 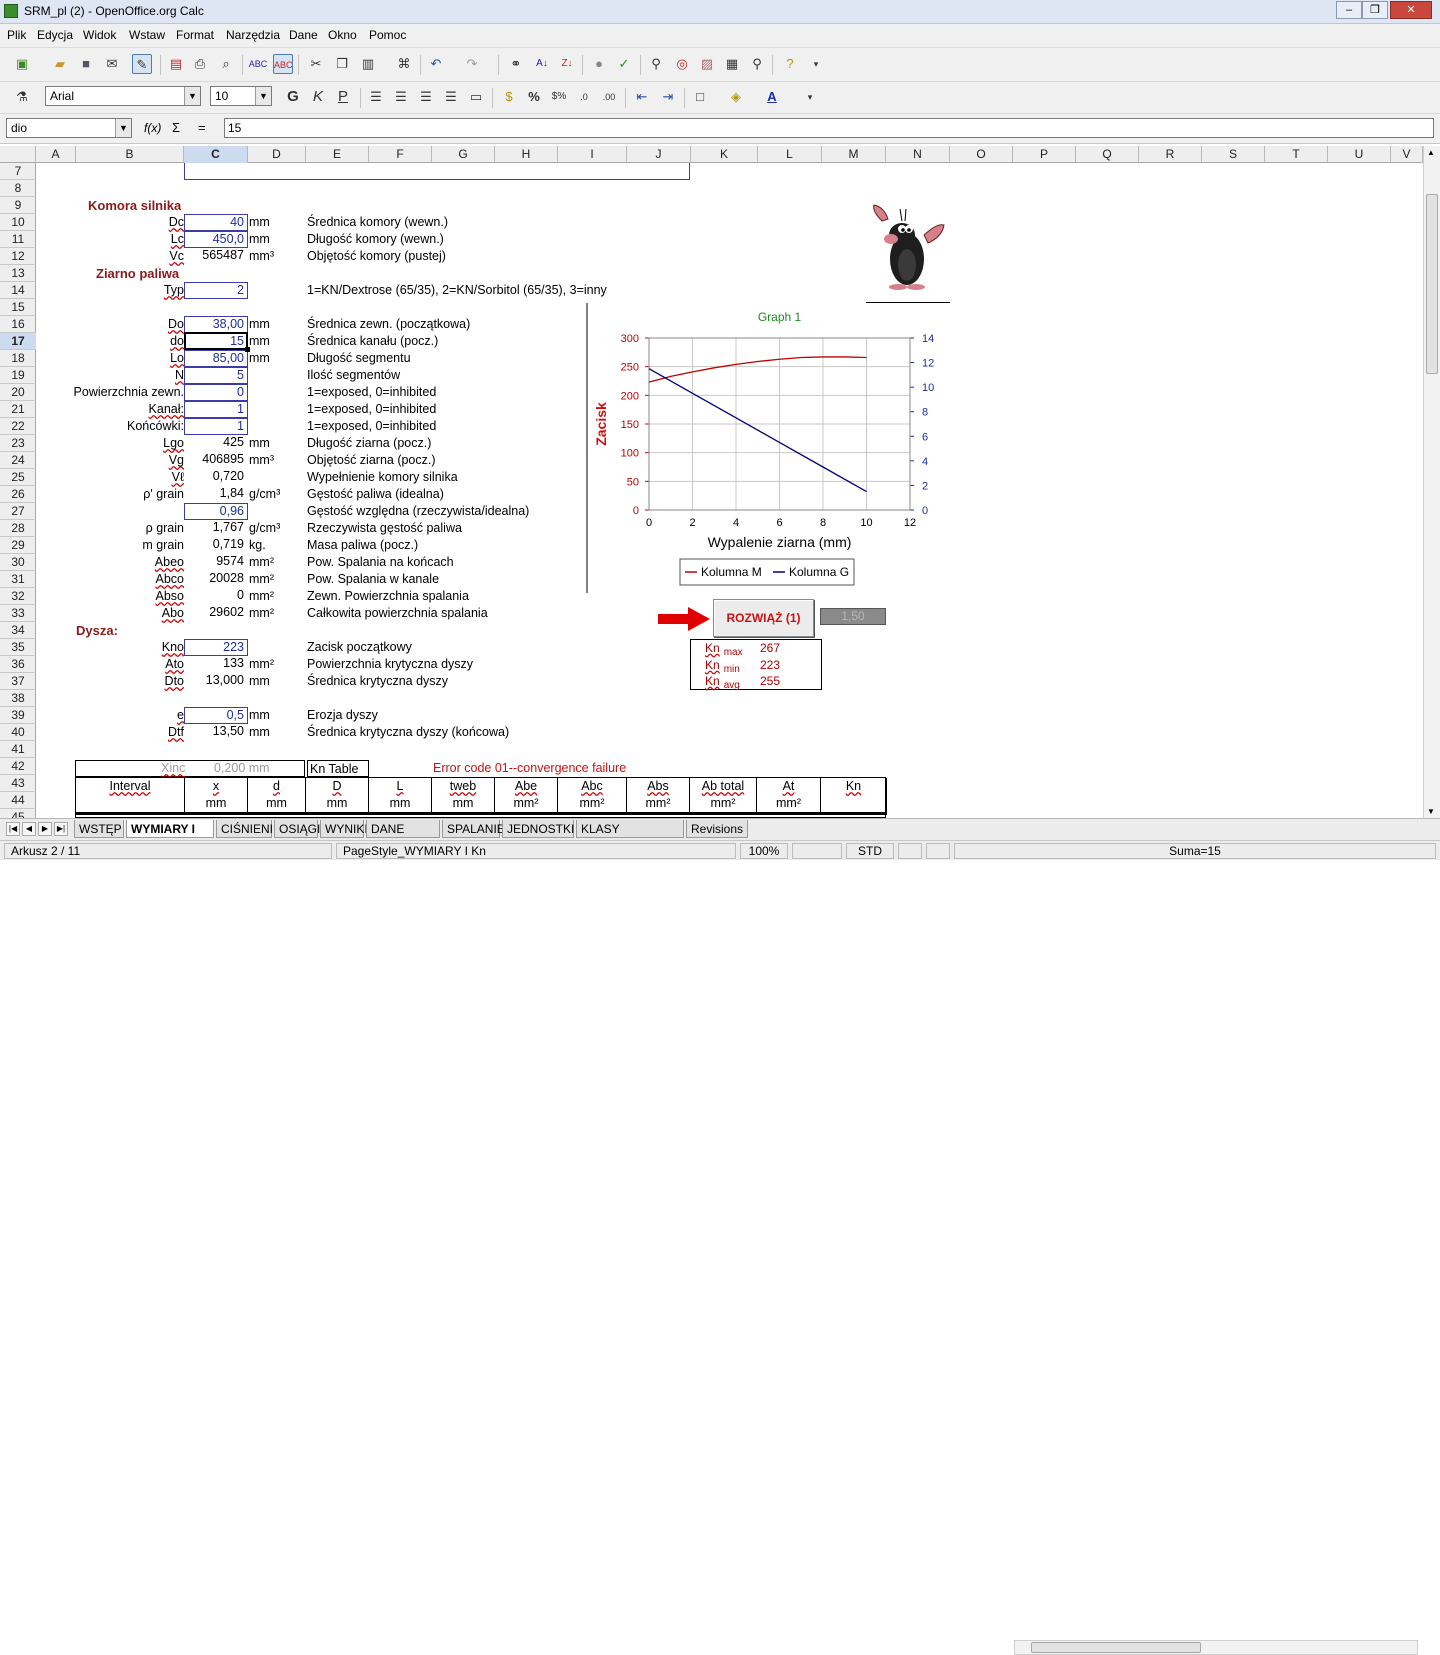 I want to click on next-sheet-icon: ▶, so click(x=45, y=829).